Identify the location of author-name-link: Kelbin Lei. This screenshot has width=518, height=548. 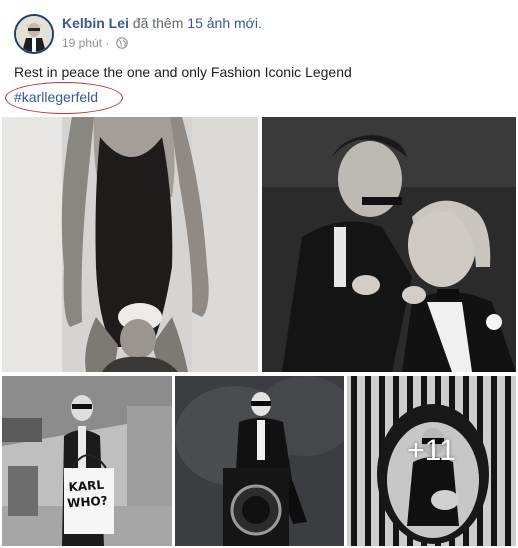
(95, 23).